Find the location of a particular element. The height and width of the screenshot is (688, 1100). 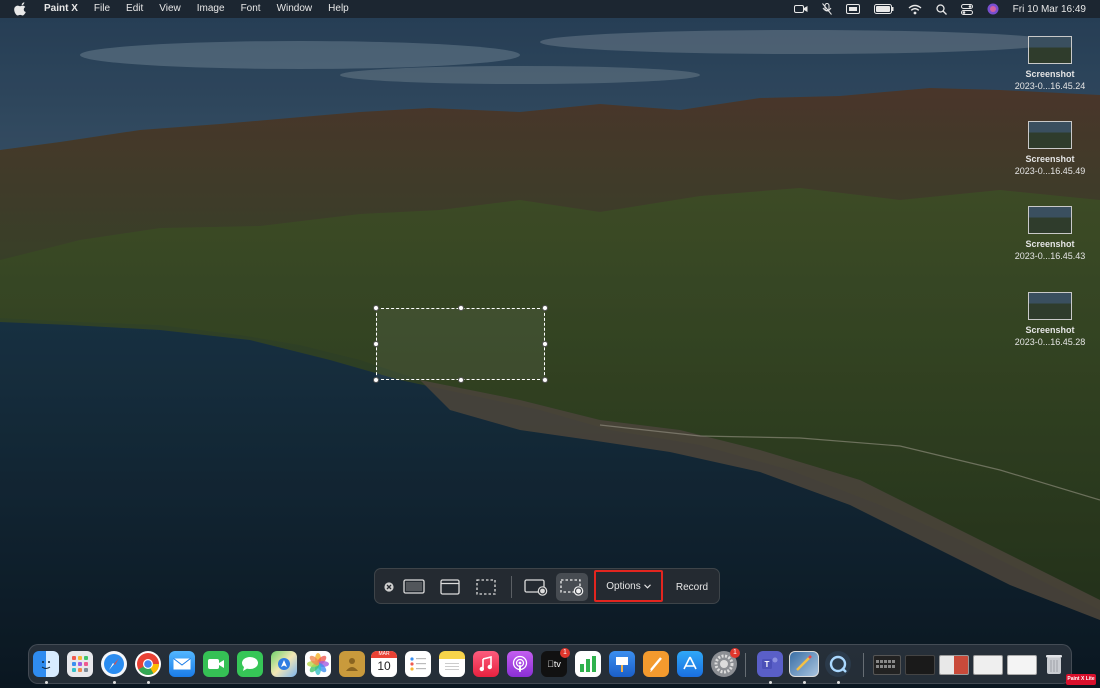

screen-display-icon is located at coordinates (852, 9).